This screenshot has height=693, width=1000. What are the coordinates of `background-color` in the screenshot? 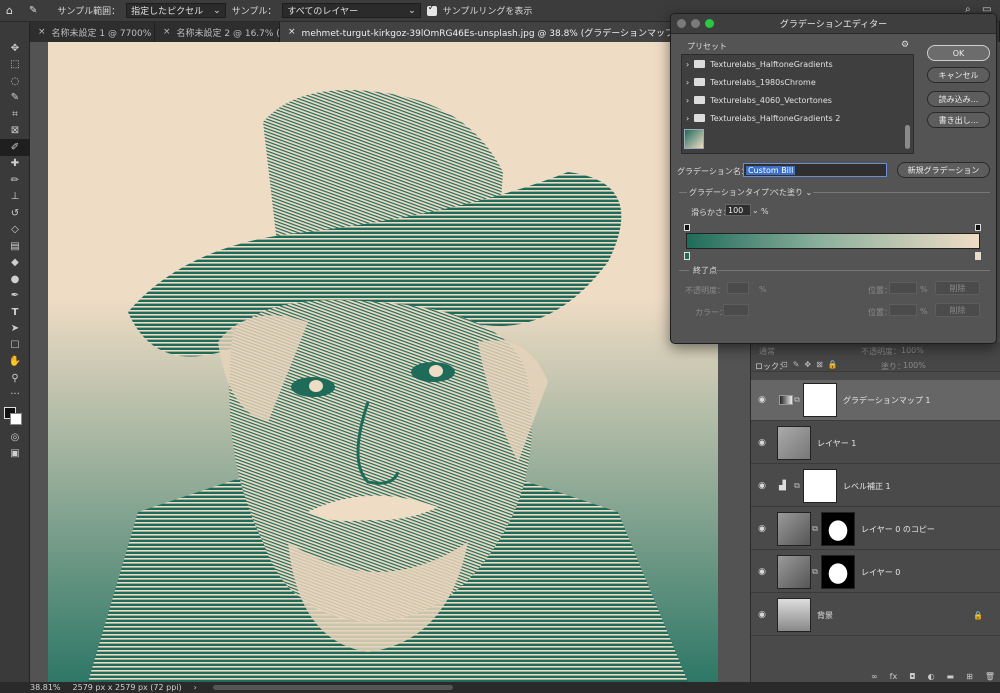 It's located at (16, 419).